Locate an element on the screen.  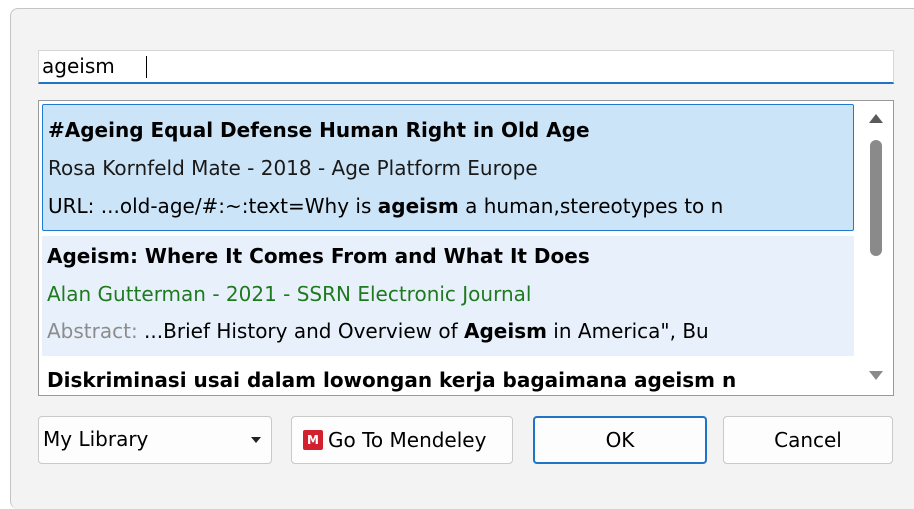
scroll-up-arrow-icon is located at coordinates (876, 118).